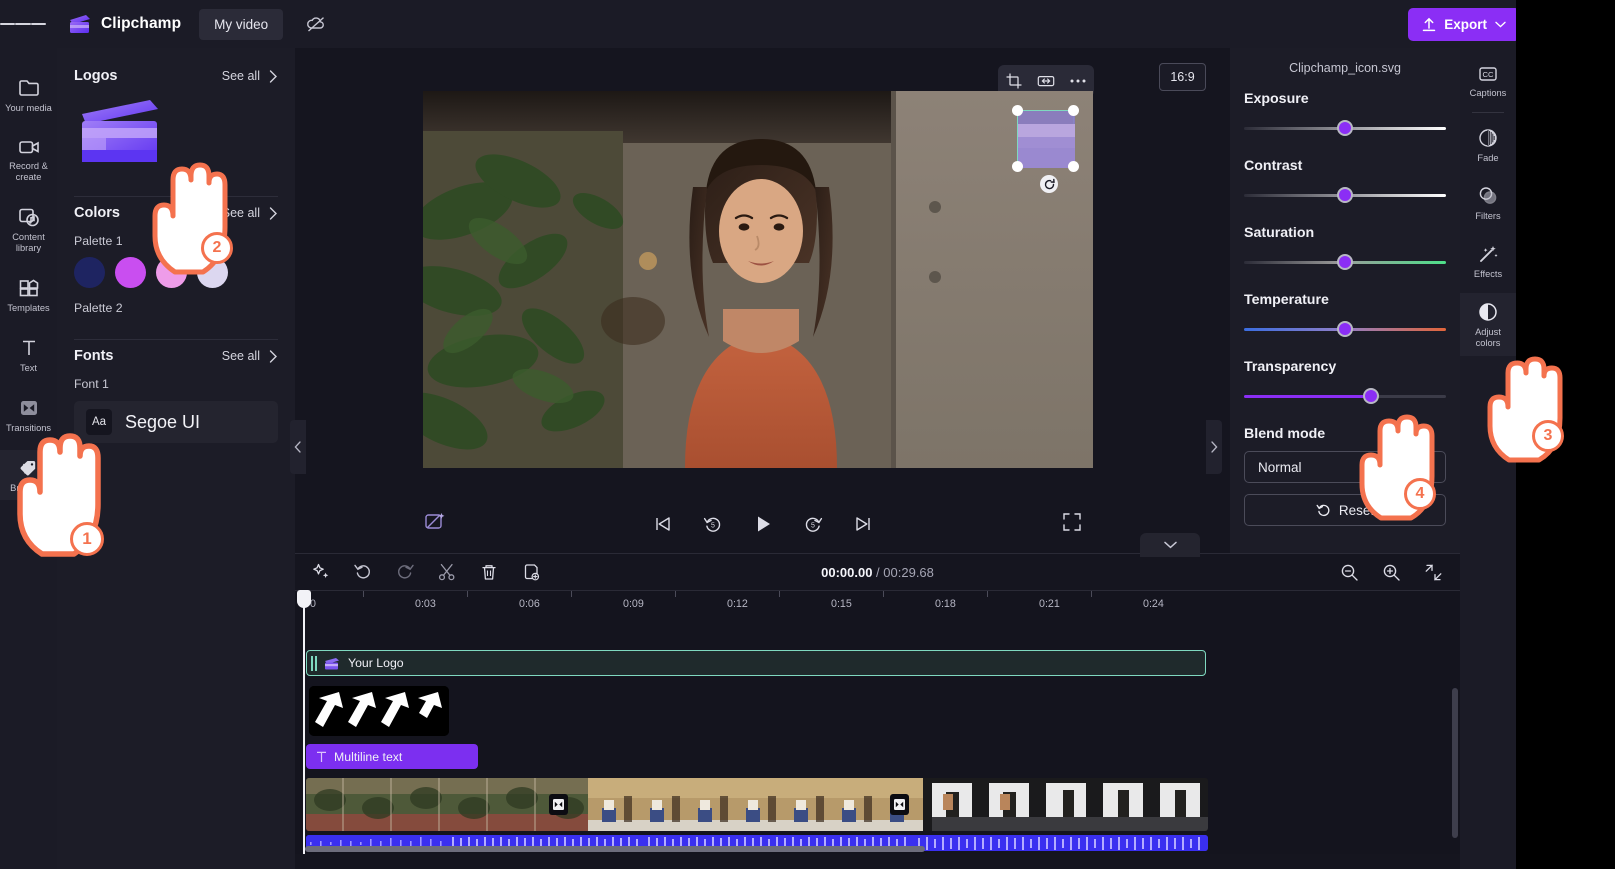 This screenshot has height=869, width=1615. I want to click on split-button, so click(447, 572).